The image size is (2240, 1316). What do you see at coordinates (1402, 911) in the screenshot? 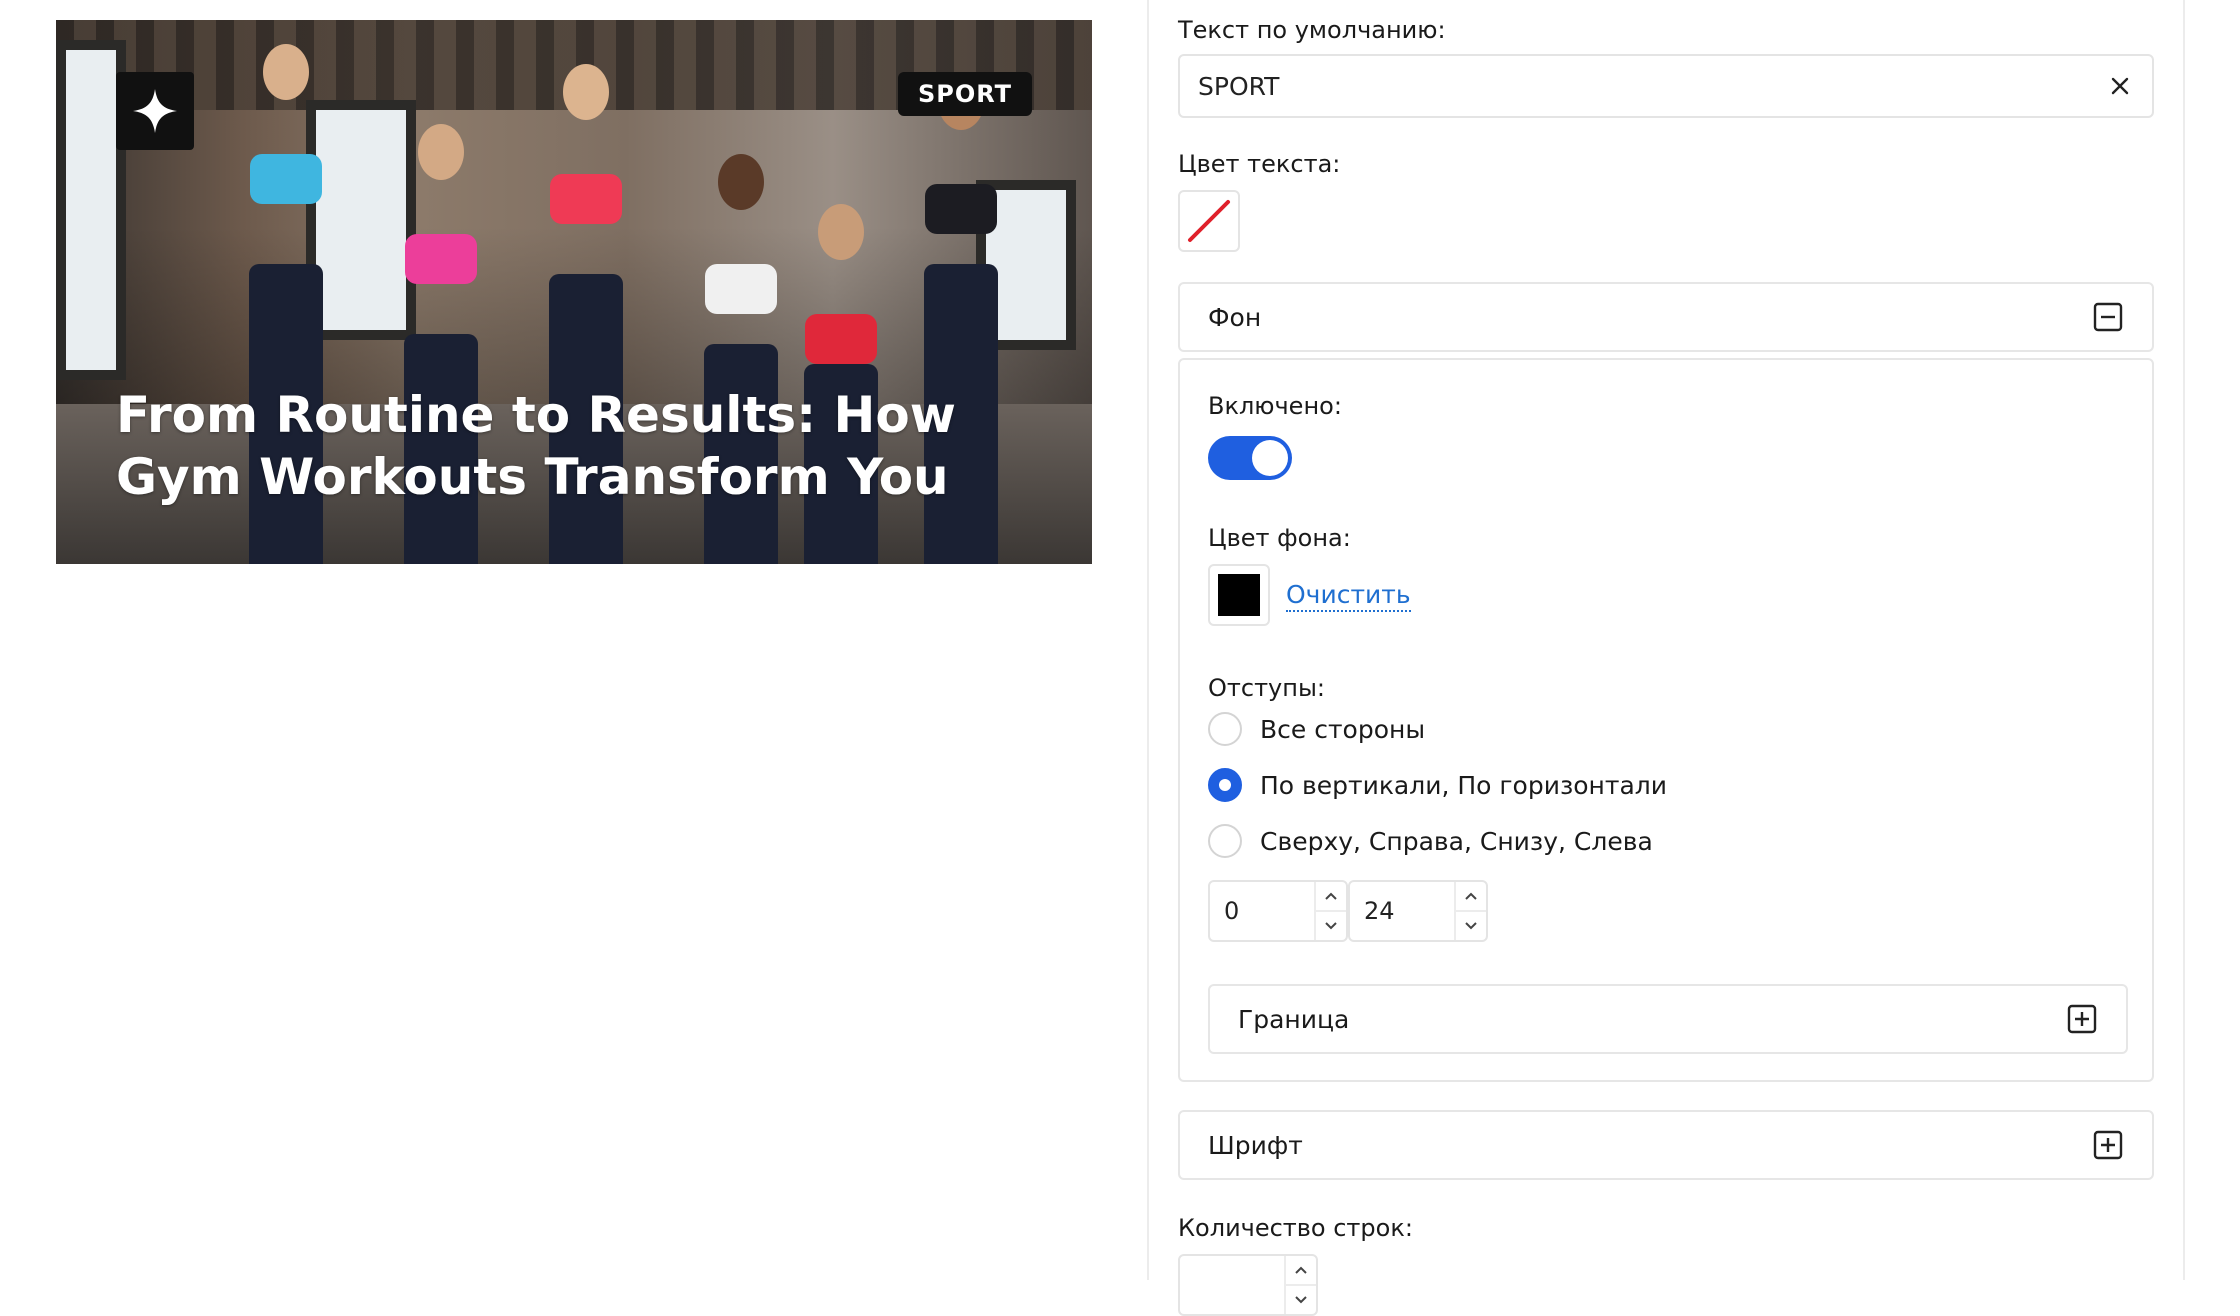
I see `padding-horizontal-value: 24` at bounding box center [1402, 911].